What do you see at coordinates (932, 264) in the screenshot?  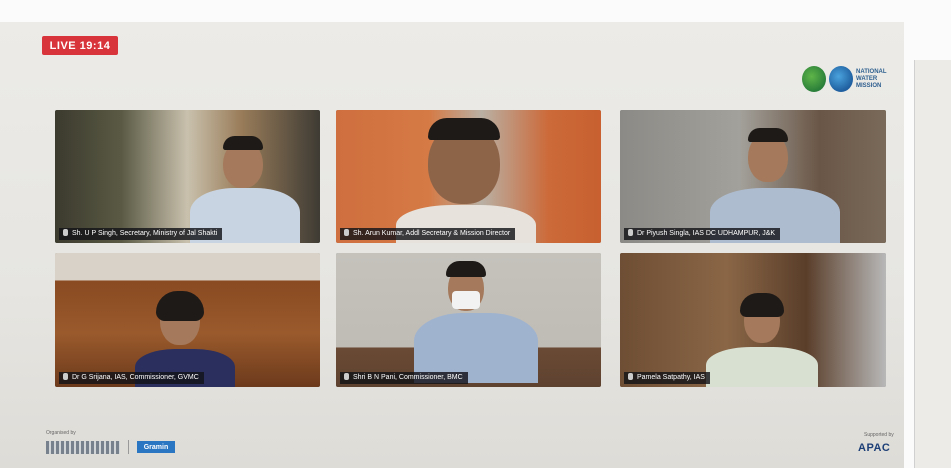 I see `side-panel-content` at bounding box center [932, 264].